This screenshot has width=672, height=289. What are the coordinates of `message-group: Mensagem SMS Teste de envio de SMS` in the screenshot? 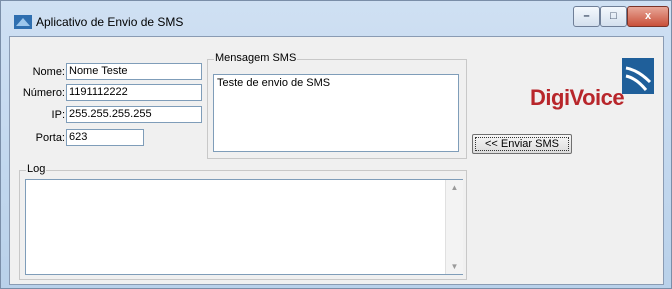 It's located at (337, 105).